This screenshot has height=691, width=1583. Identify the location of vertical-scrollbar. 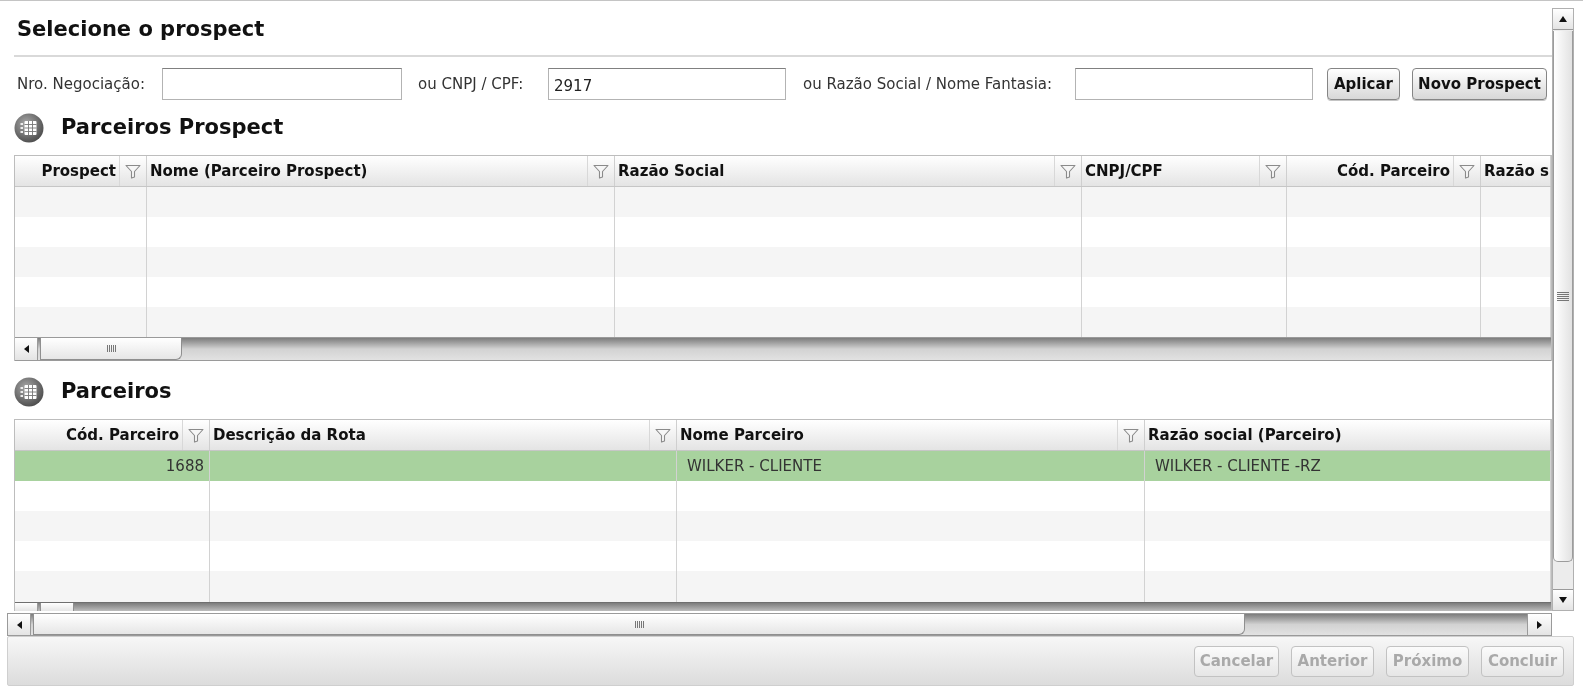
(1563, 309).